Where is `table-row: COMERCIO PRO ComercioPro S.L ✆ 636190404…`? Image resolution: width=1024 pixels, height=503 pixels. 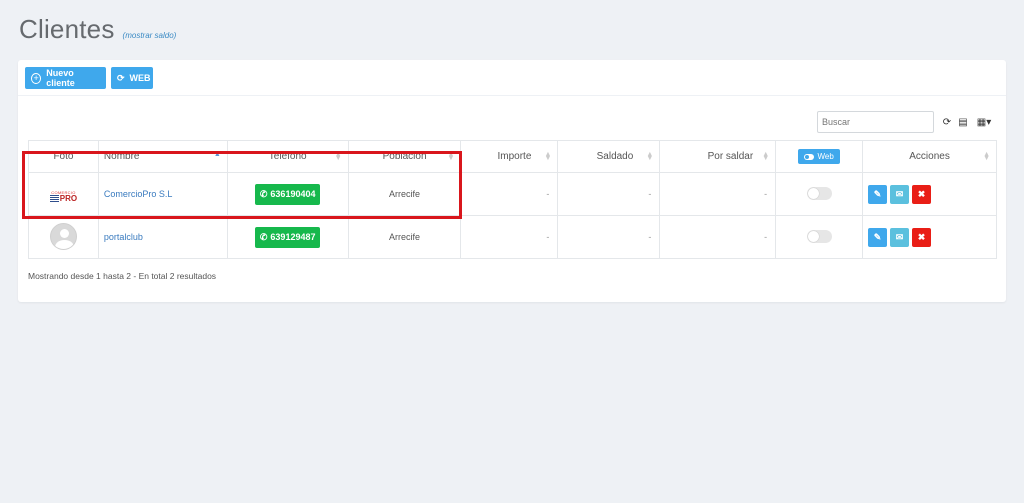
table-row: COMERCIO PRO ComercioPro S.L ✆ 636190404… is located at coordinates (512, 194).